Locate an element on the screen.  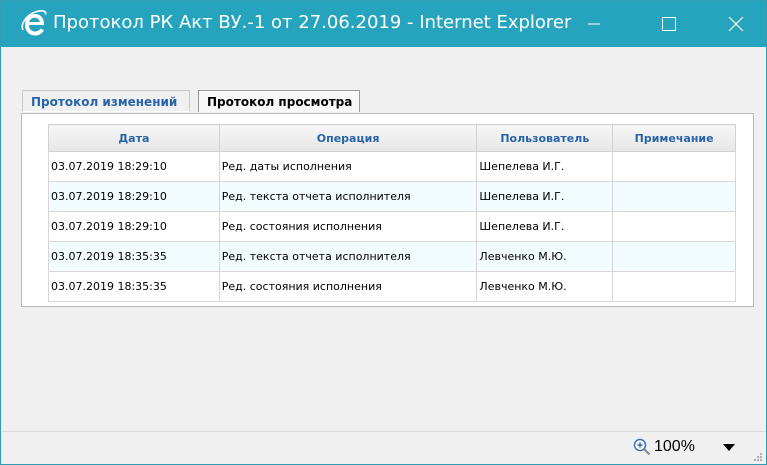
tab-change-log: Протокол изменений is located at coordinates (106, 101).